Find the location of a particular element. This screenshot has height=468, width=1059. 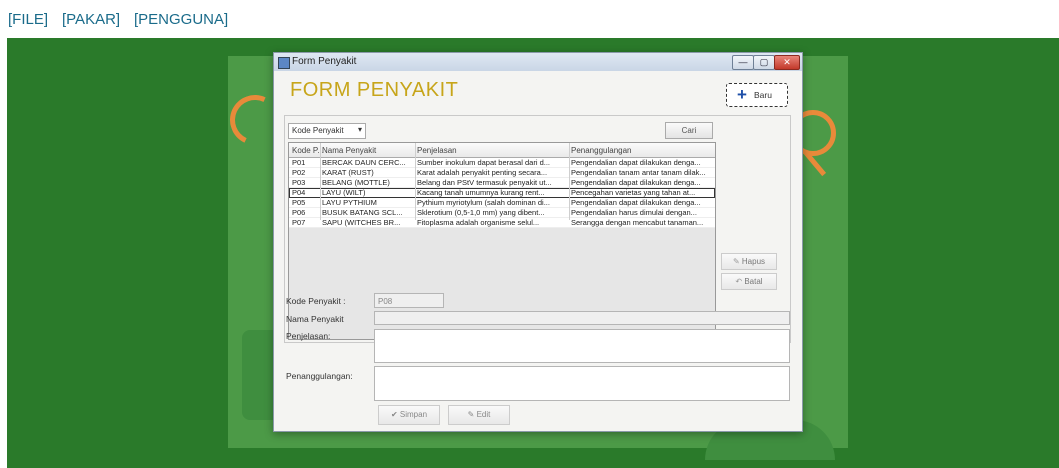

edit-label: Edit is located at coordinates (483, 414).